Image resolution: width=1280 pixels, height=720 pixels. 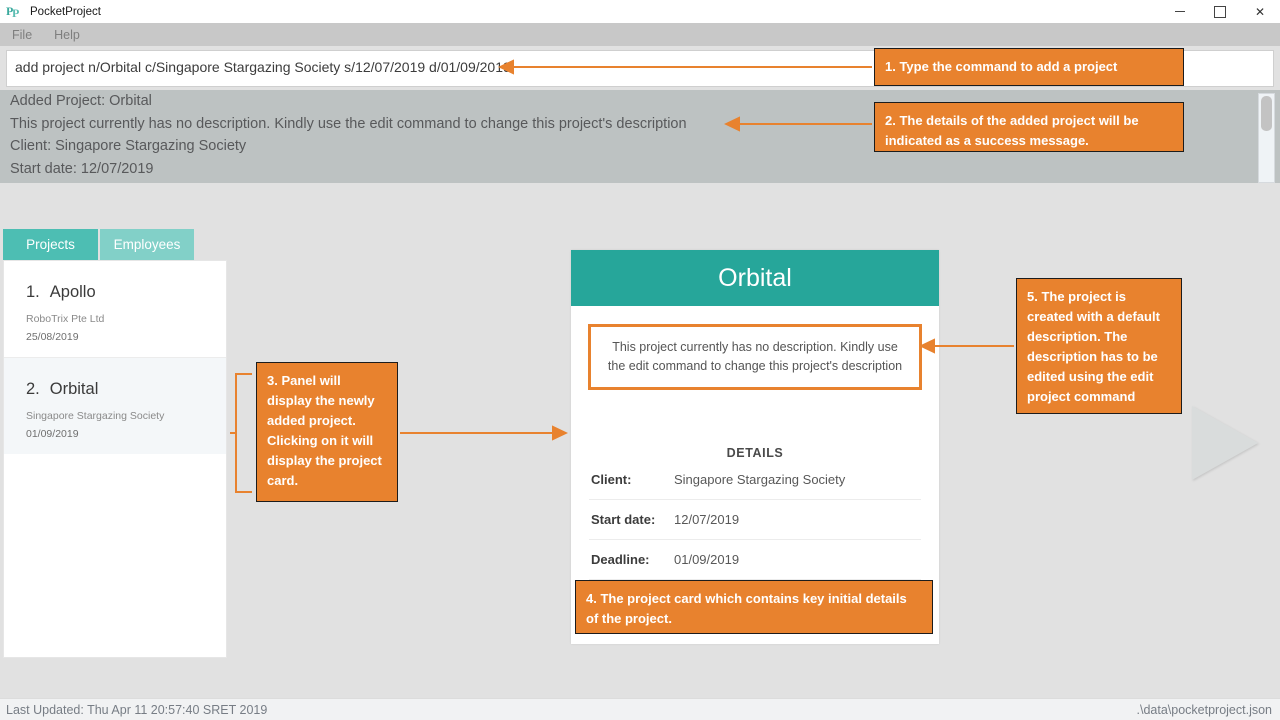 I want to click on scrollbar-thumb, so click(x=1266, y=113).